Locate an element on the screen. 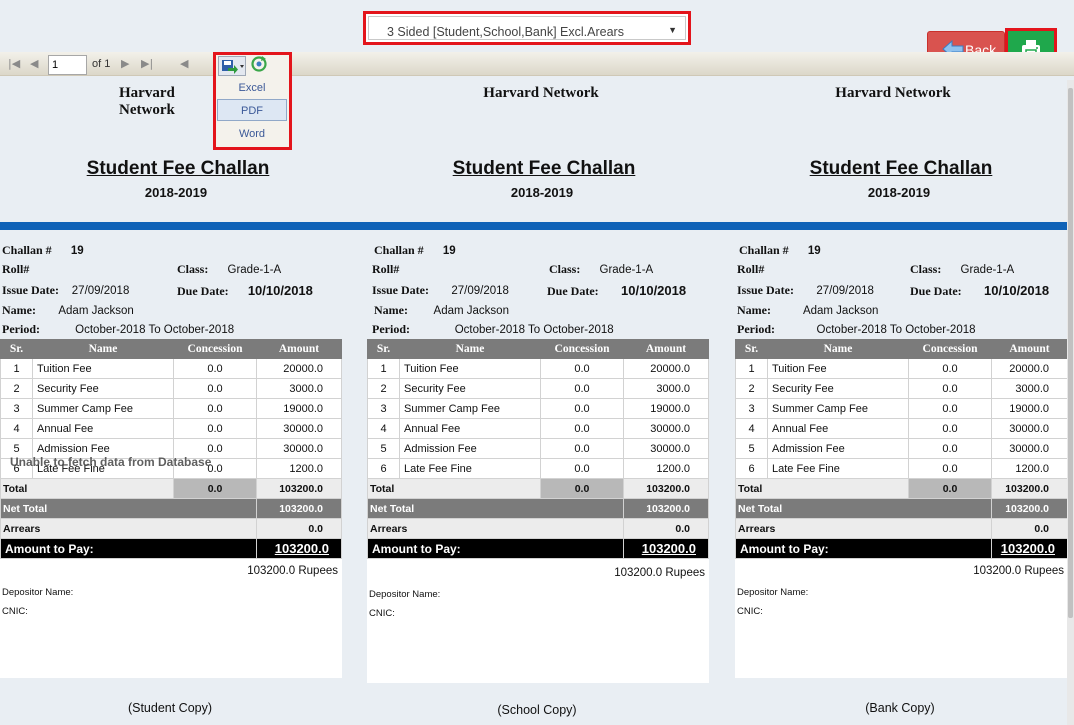 This screenshot has height=725, width=1074. export-button is located at coordinates (232, 66).